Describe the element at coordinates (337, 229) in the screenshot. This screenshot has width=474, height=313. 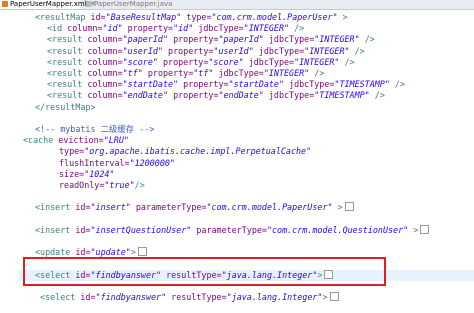
I see `code-token: "com.crm.model.QuestionUser"` at that location.